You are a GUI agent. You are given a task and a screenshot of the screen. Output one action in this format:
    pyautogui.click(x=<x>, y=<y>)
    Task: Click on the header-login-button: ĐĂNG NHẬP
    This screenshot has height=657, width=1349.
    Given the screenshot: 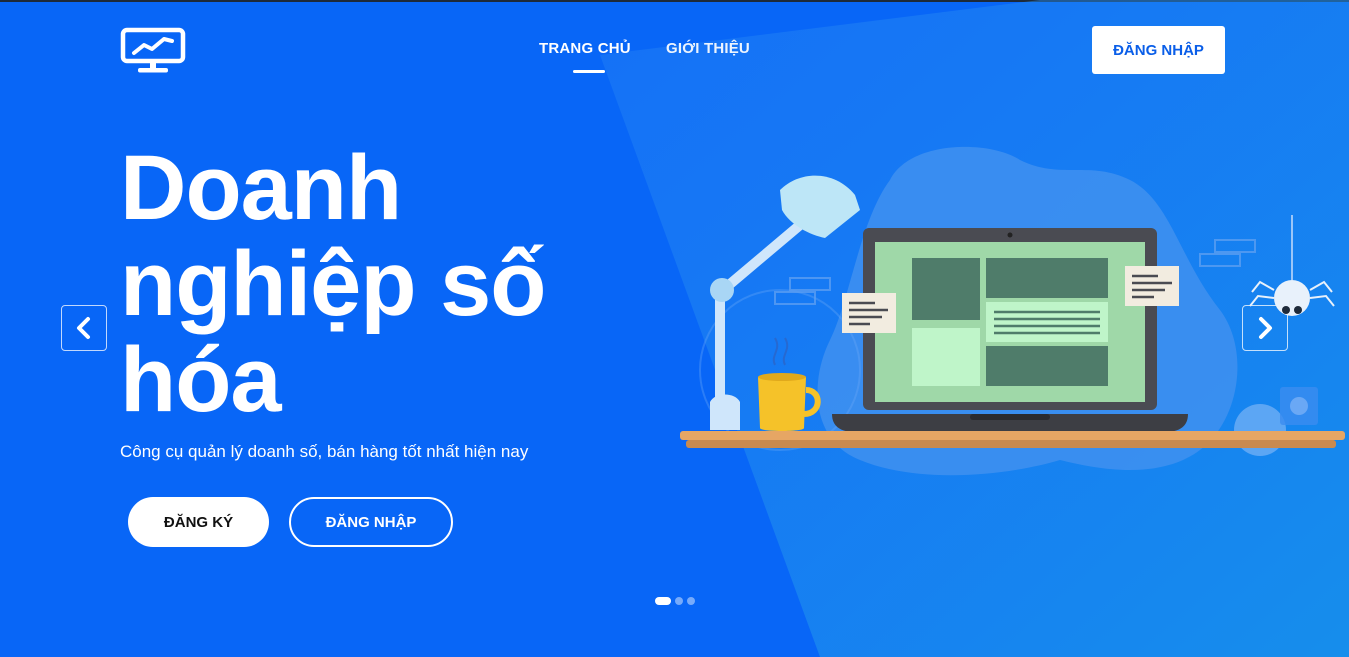 What is the action you would take?
    pyautogui.click(x=1158, y=50)
    